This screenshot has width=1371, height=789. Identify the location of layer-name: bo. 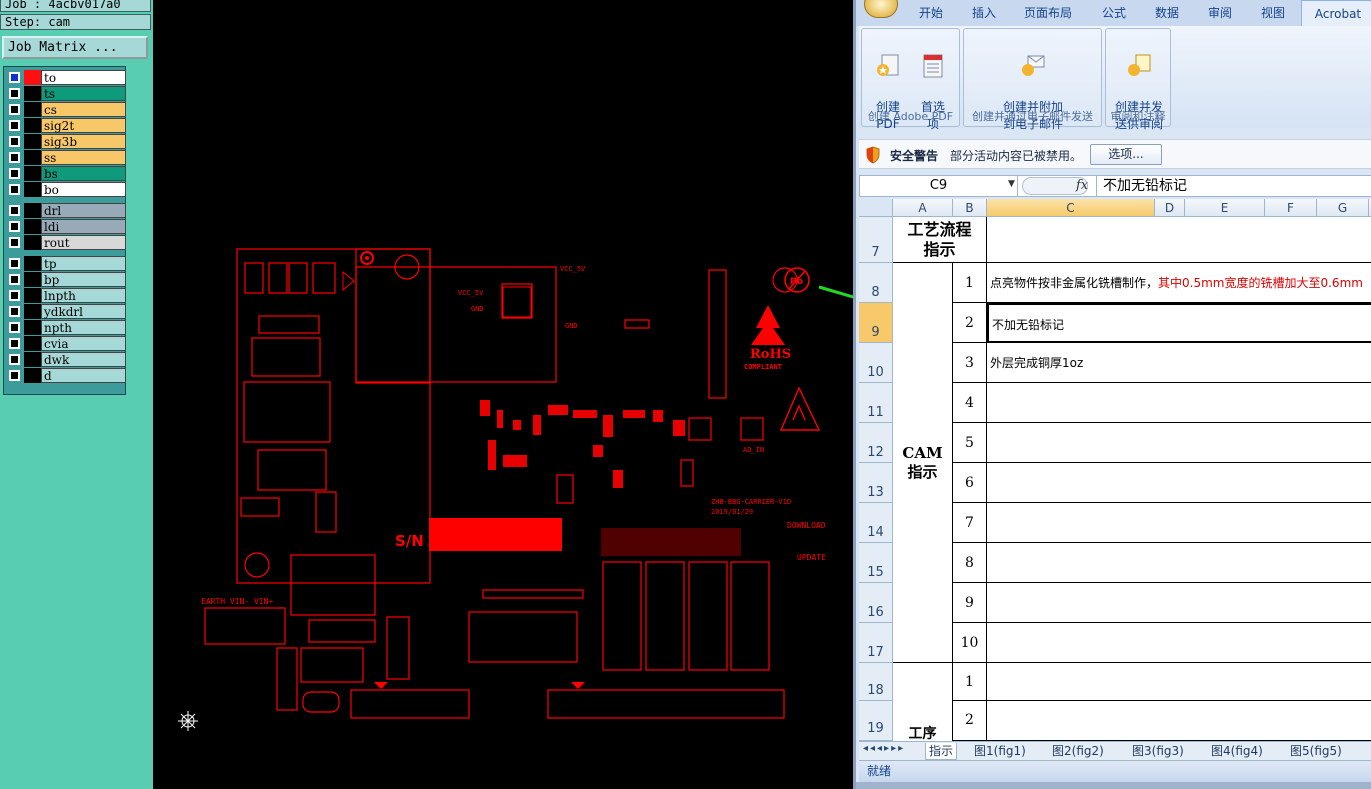
(83, 189).